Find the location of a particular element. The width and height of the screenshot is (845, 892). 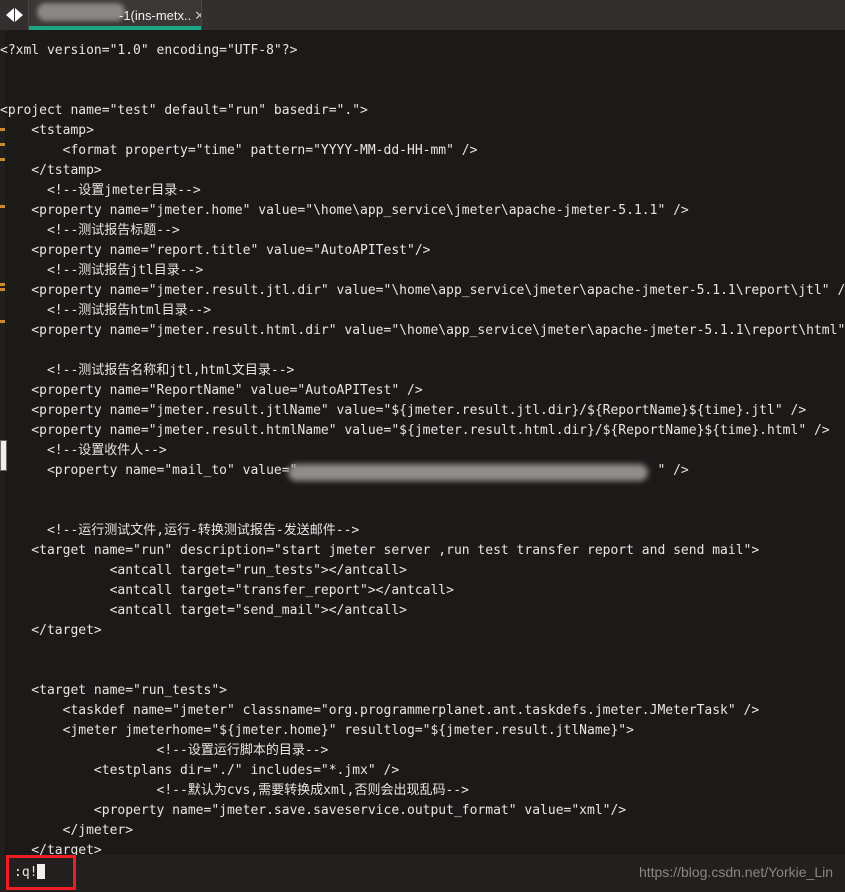

code-line: <!--默认为cvs,需要转换成xml,否则会出现乱码--> is located at coordinates (234, 790).